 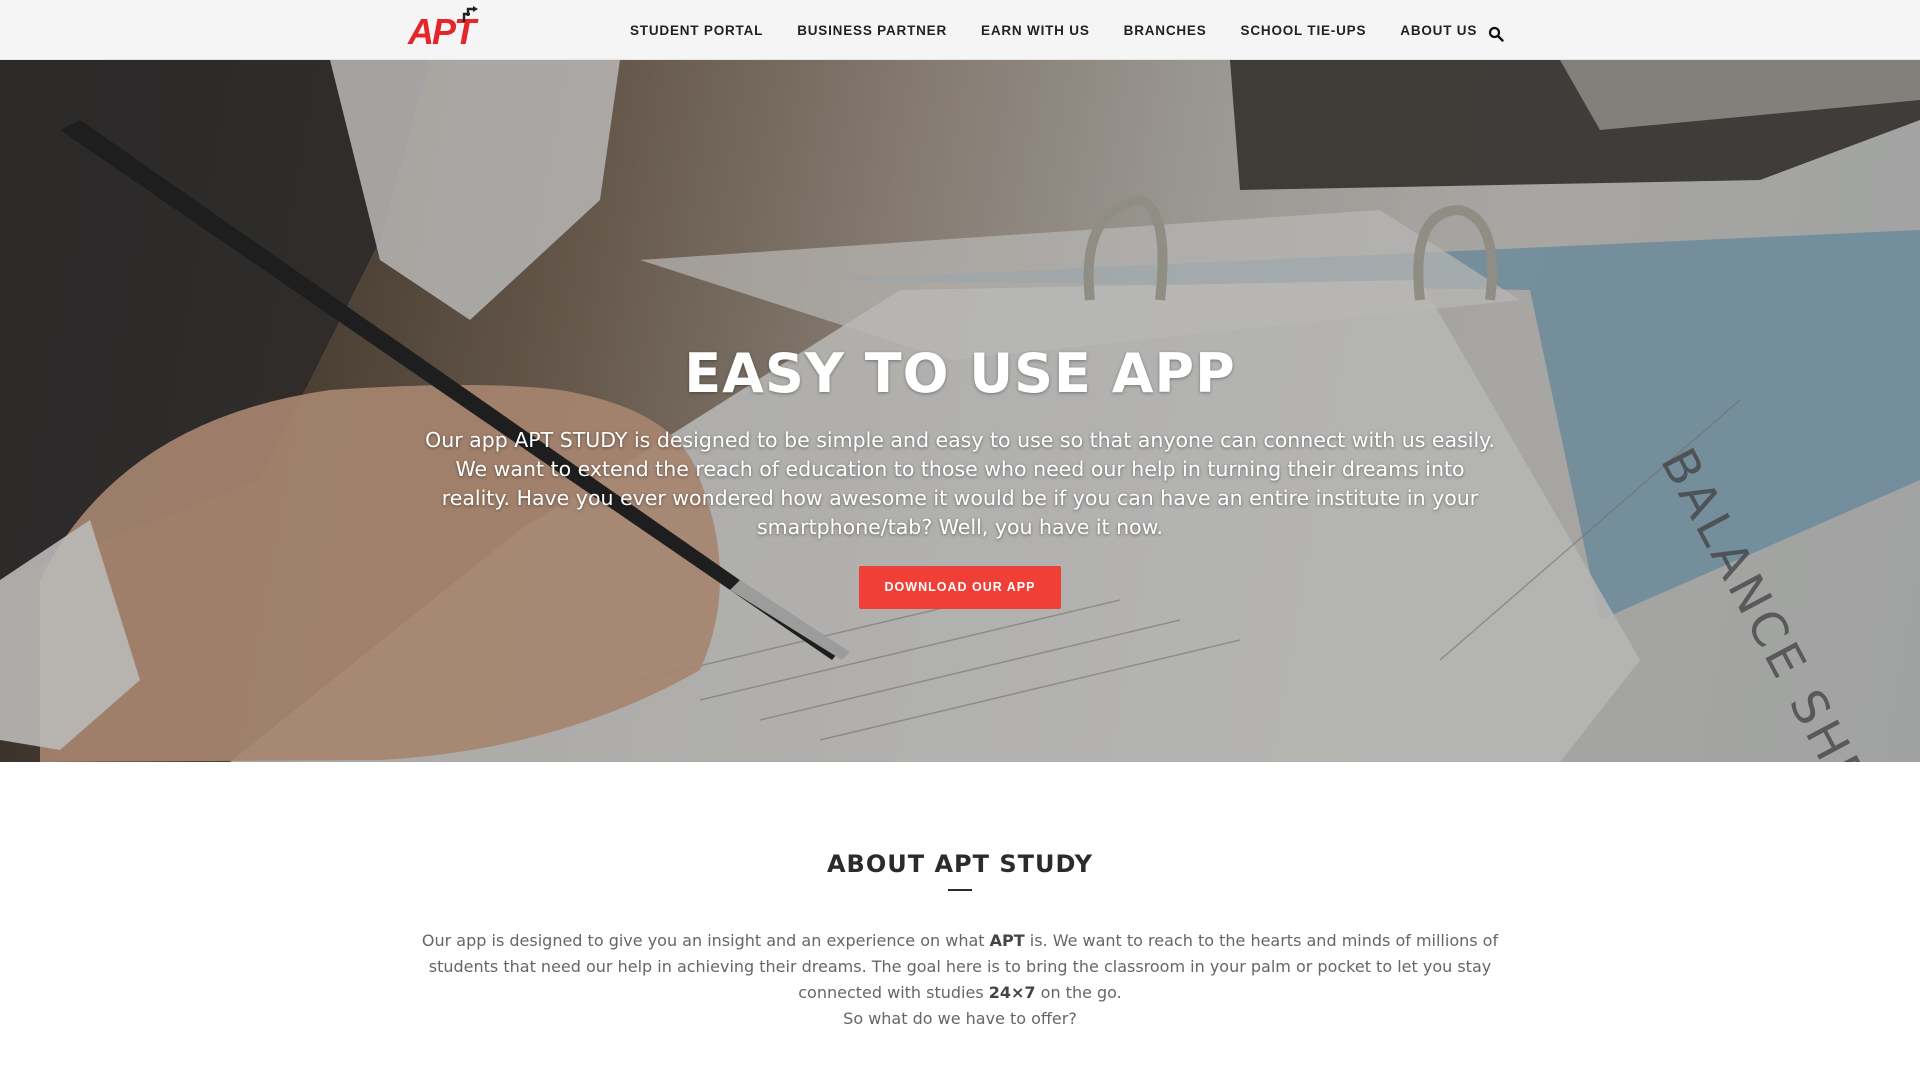 What do you see at coordinates (960, 864) in the screenshot?
I see `about-title: ABOUT APT STUDY` at bounding box center [960, 864].